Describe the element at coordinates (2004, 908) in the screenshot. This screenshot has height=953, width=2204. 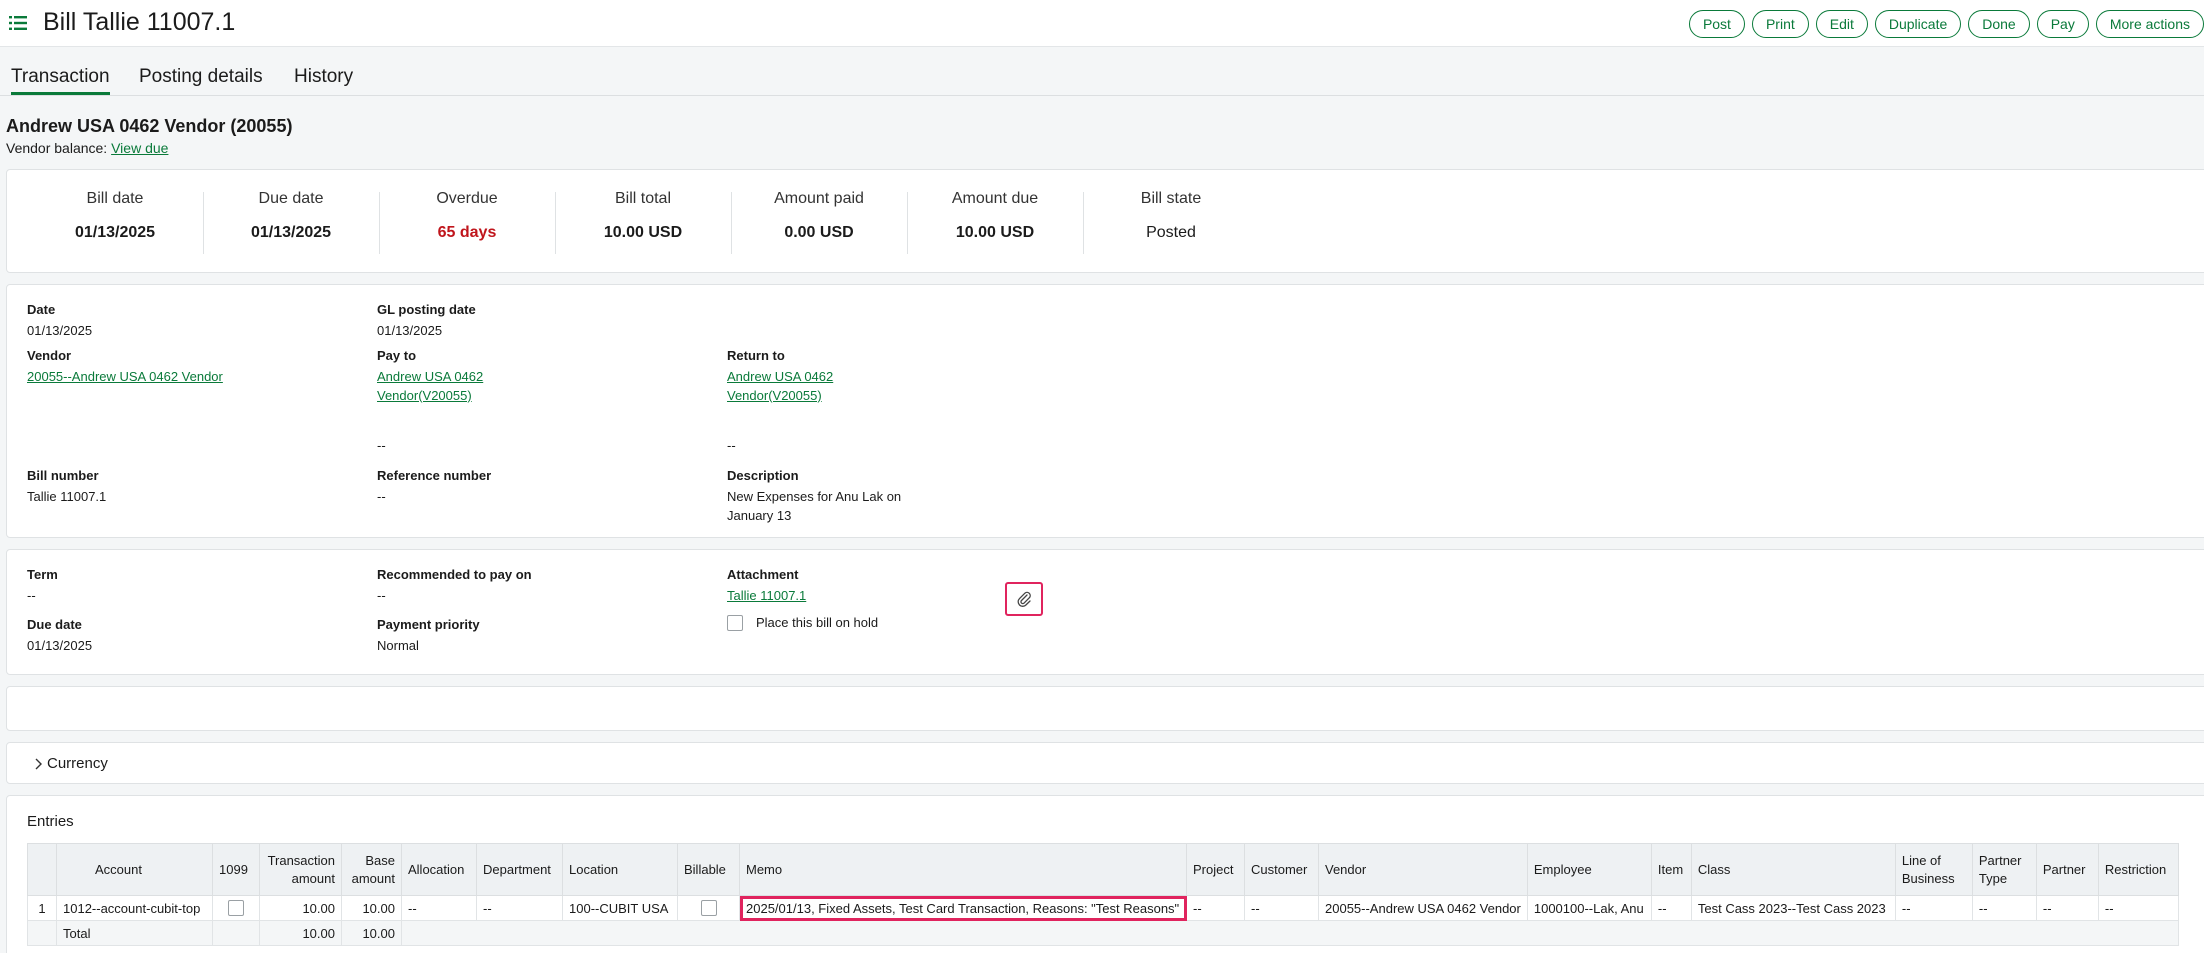
I see `cell-partner-type: --` at that location.